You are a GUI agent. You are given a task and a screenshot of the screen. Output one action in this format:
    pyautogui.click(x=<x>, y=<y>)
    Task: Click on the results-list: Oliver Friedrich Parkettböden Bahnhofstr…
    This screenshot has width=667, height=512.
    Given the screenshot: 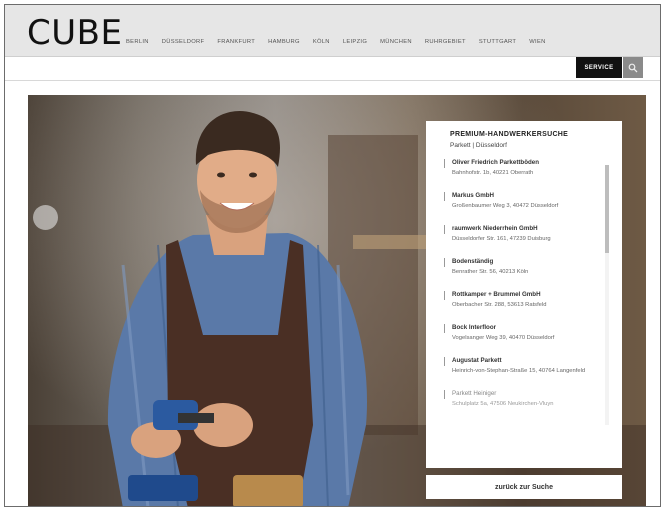 What is the action you would take?
    pyautogui.click(x=527, y=291)
    